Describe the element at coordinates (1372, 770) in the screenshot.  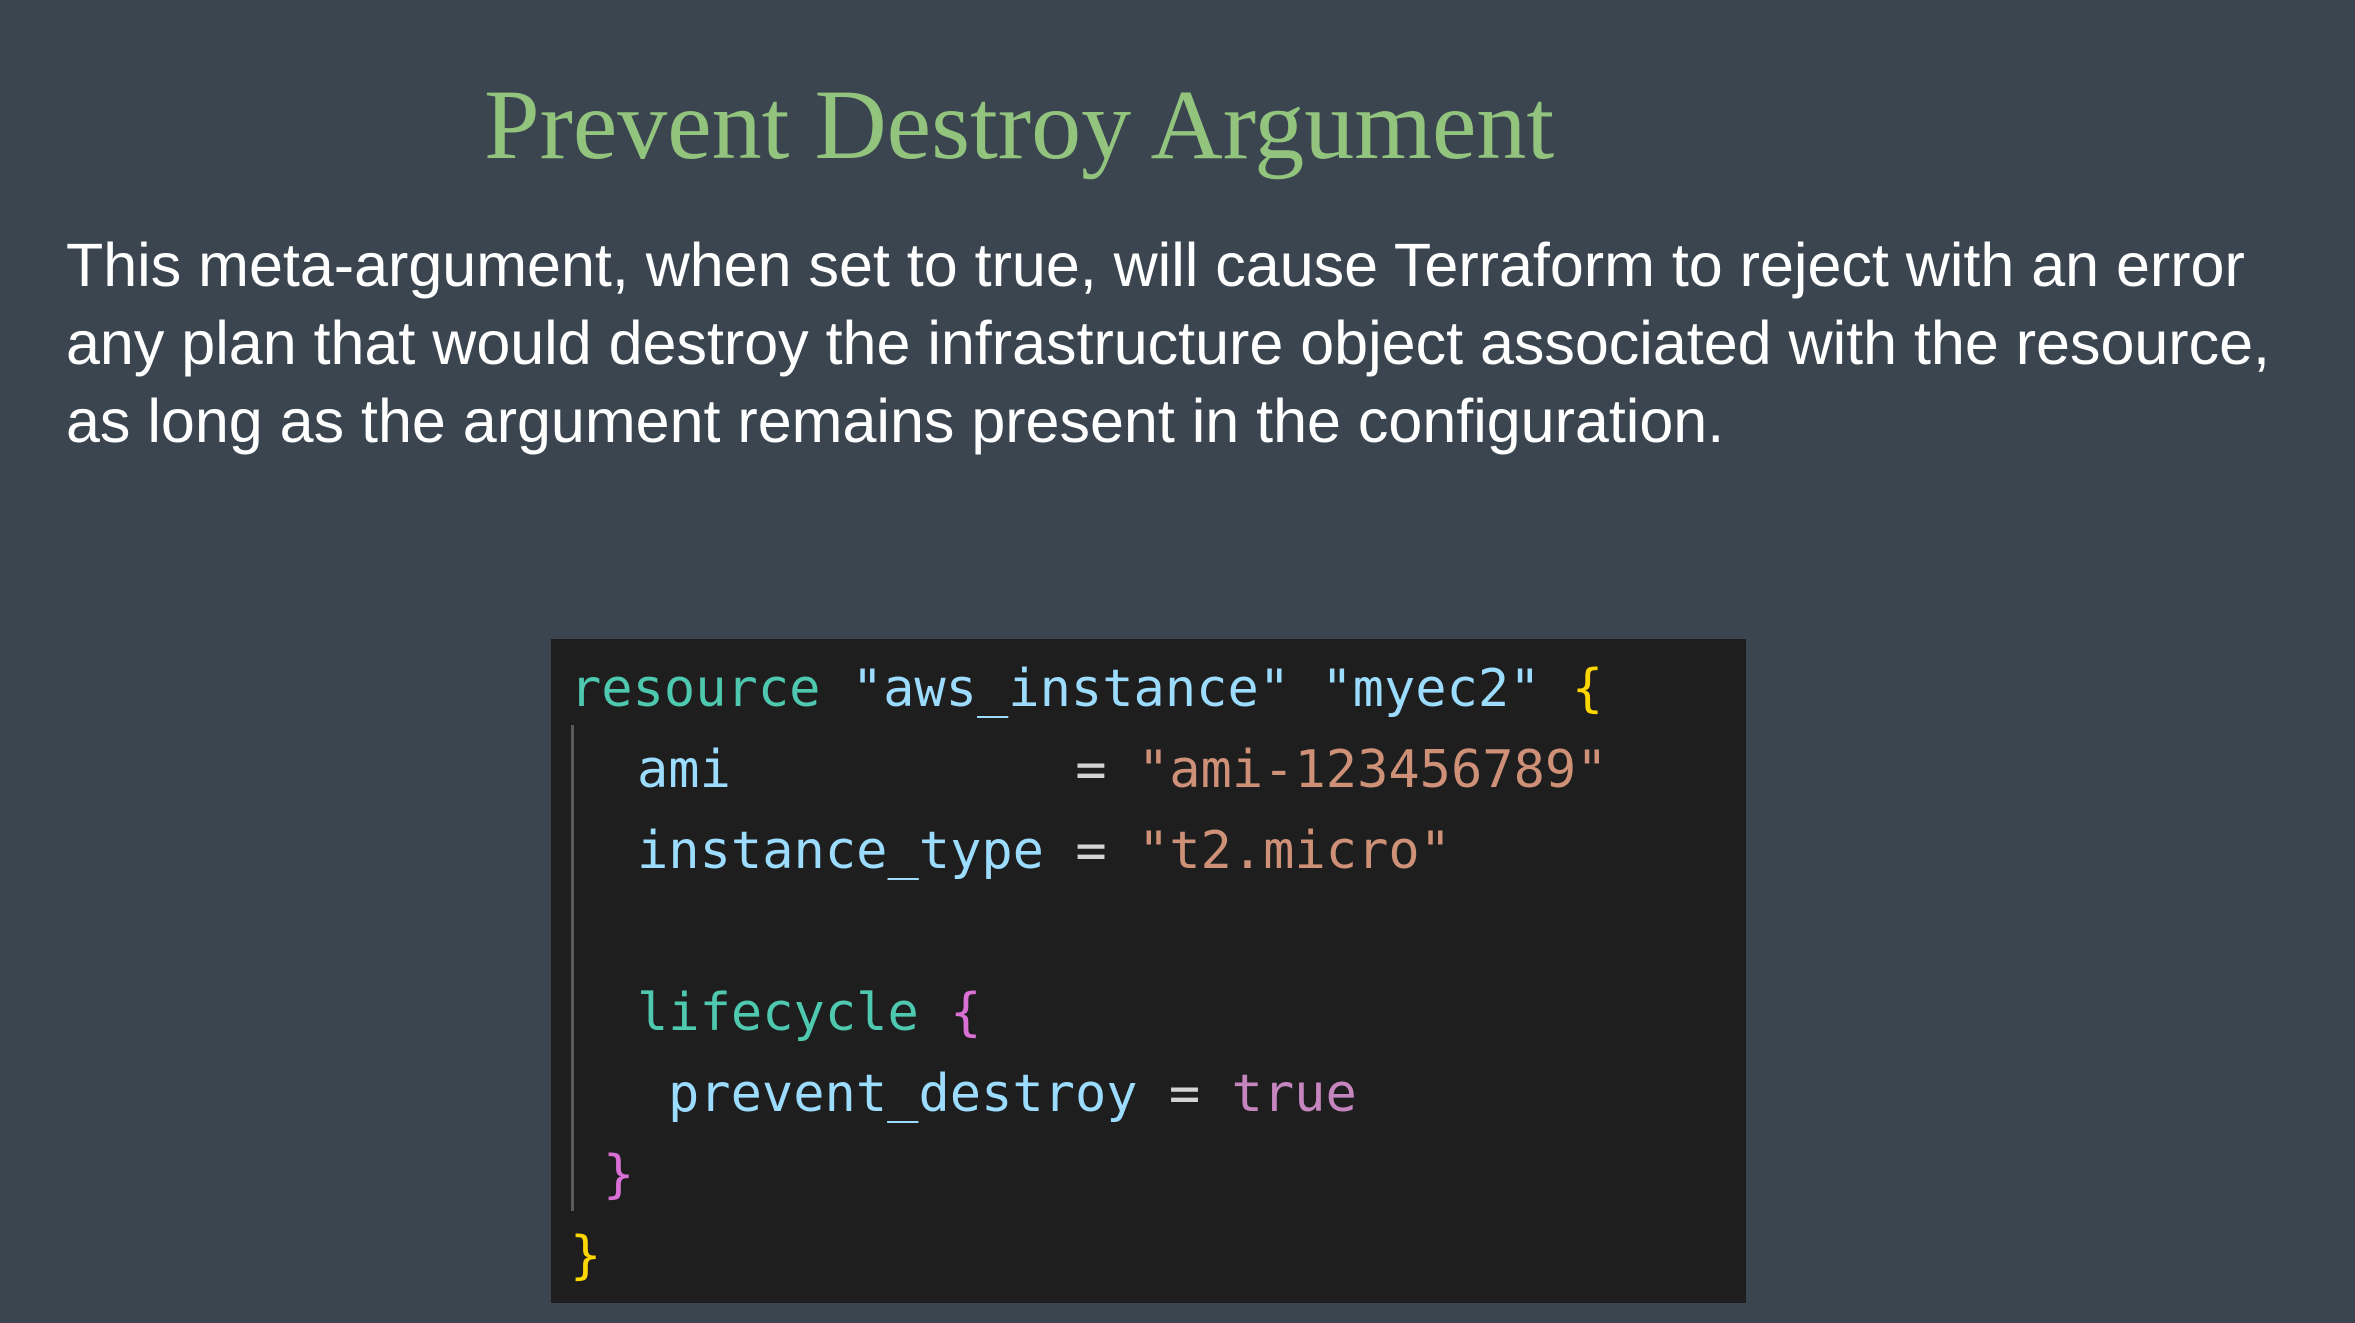
I see `ami-value: "ami-123456789"` at that location.